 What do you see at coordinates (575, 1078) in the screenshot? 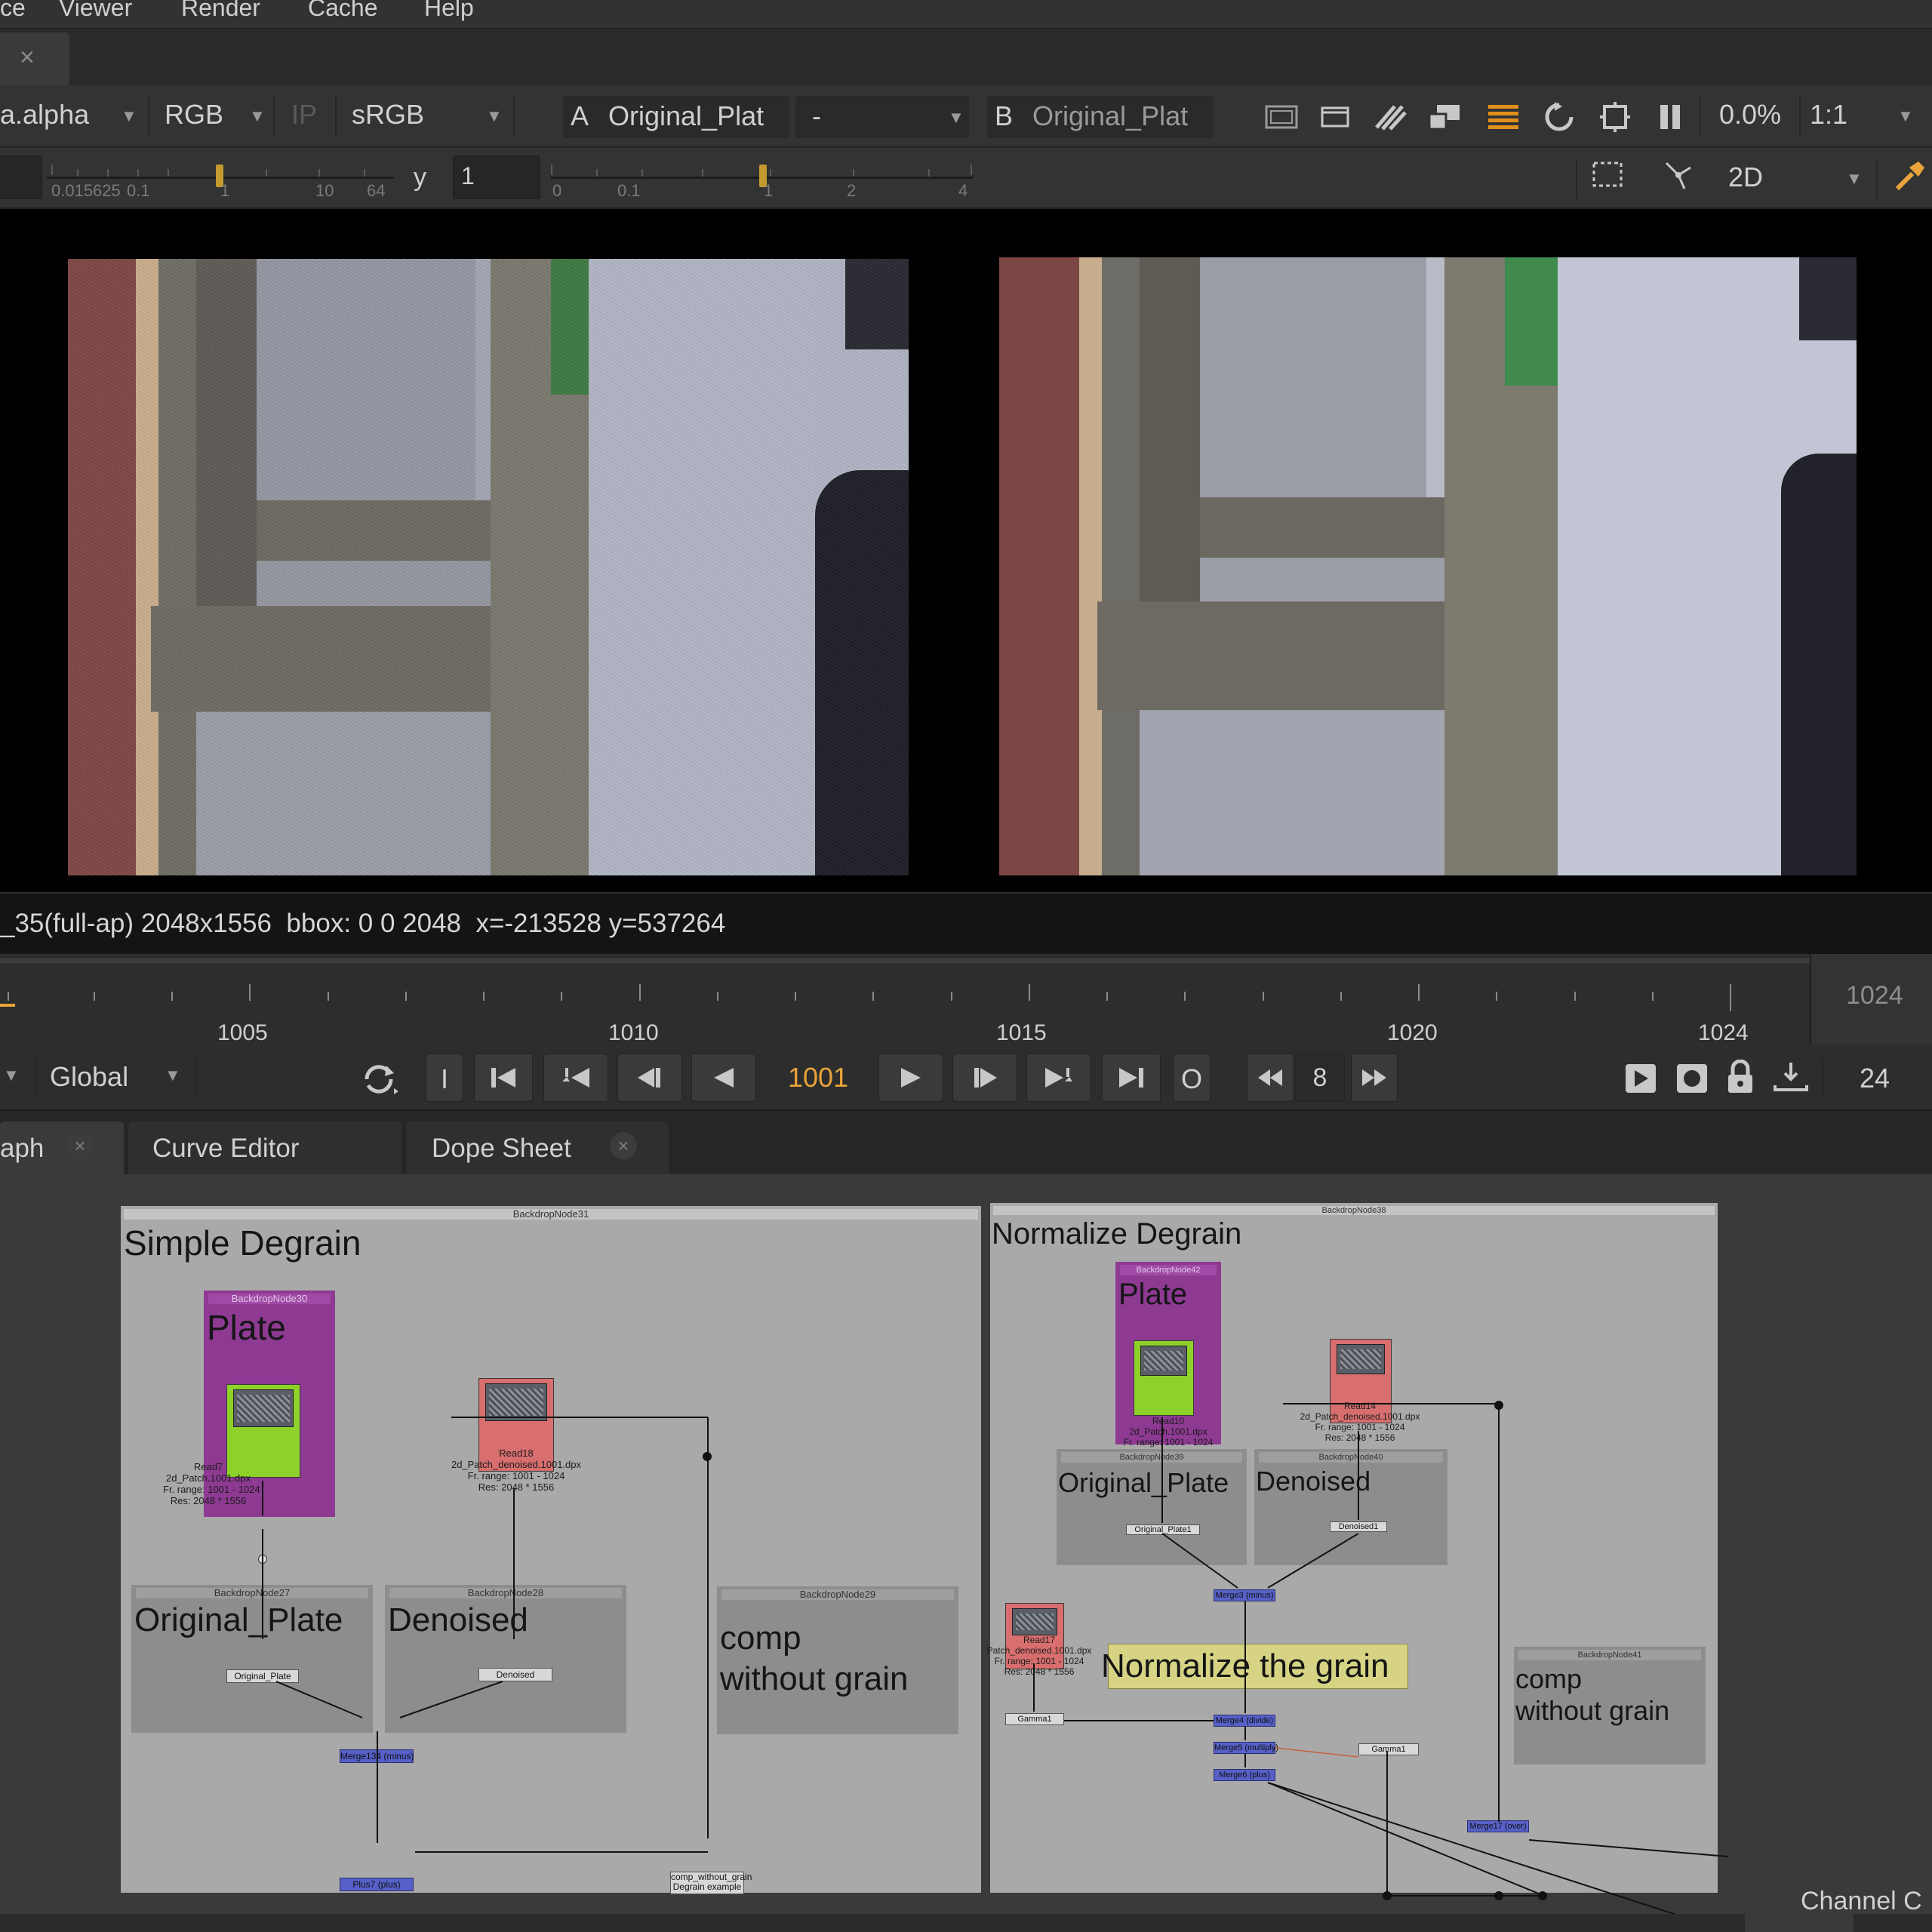
I see `previous-keyframe-button` at bounding box center [575, 1078].